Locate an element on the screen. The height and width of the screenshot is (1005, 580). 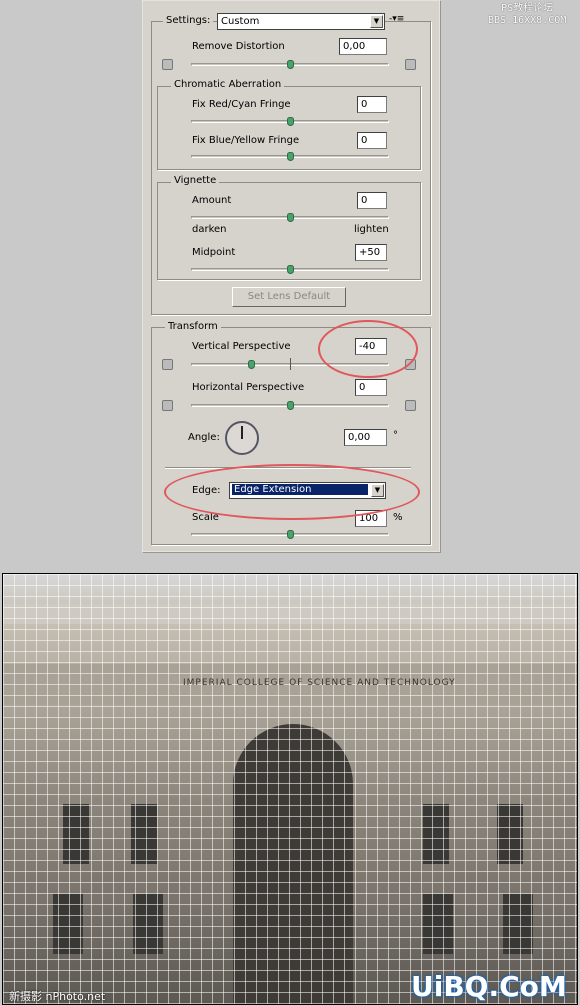
remove-distortion-input is located at coordinates (363, 46).